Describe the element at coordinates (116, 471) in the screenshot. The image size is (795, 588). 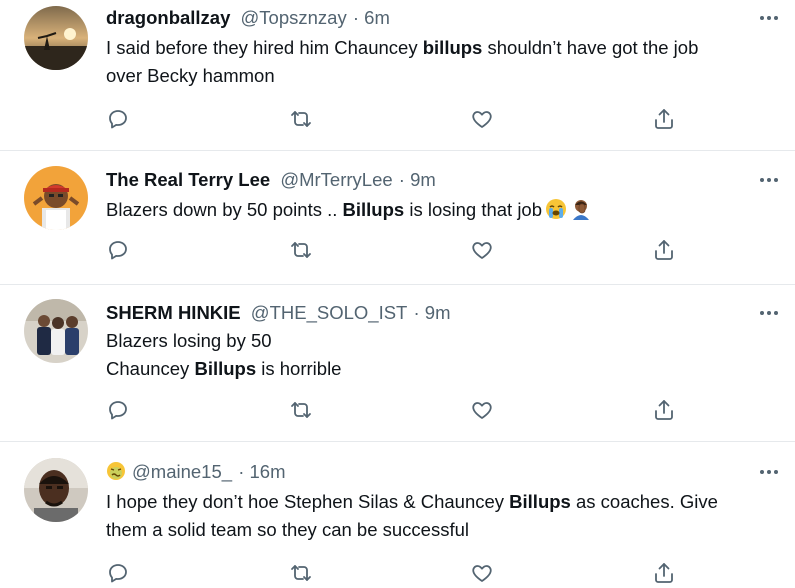
I see `nauseated-face-emoji` at that location.